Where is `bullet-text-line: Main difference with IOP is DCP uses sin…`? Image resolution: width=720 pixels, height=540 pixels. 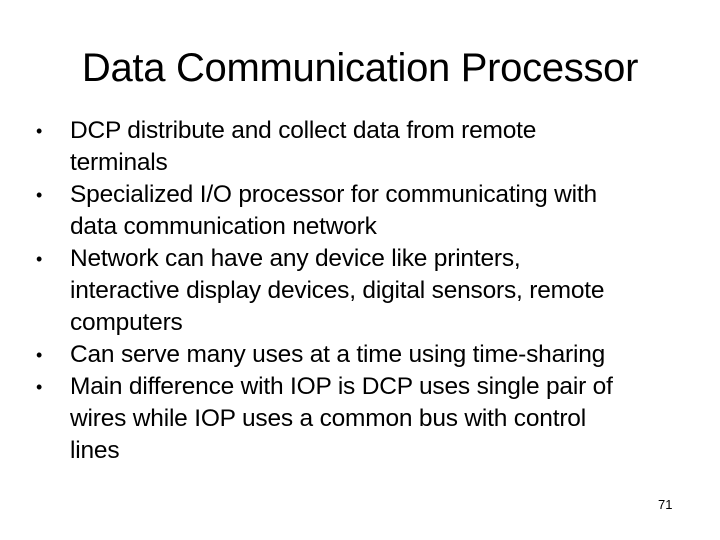 bullet-text-line: Main difference with IOP is DCP uses sin… is located at coordinates (341, 386).